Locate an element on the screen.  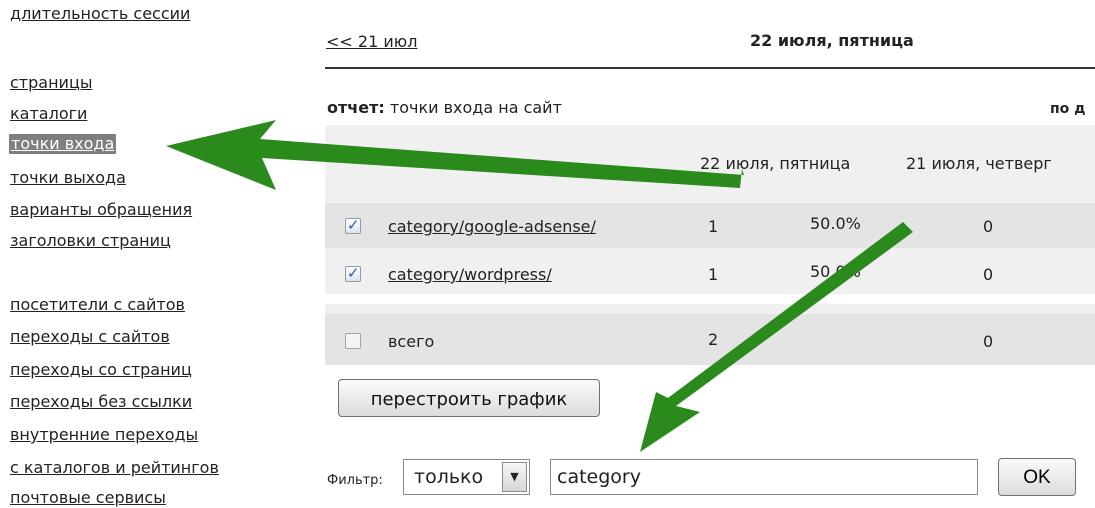
total-count-day1: 2 is located at coordinates (713, 339).